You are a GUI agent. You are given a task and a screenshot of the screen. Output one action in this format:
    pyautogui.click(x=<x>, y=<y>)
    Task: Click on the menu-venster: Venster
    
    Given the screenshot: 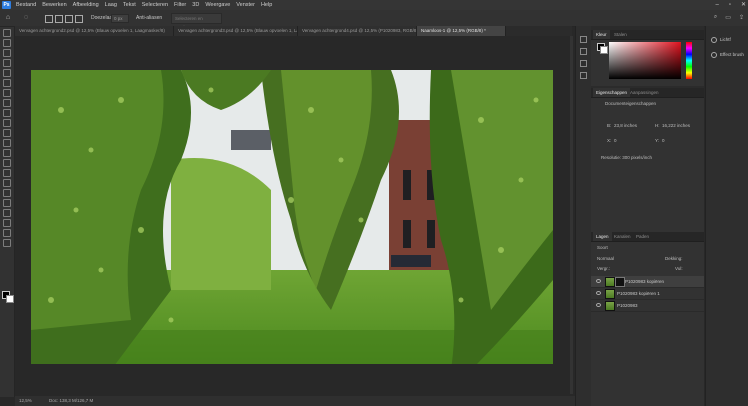 What is the action you would take?
    pyautogui.click(x=245, y=5)
    